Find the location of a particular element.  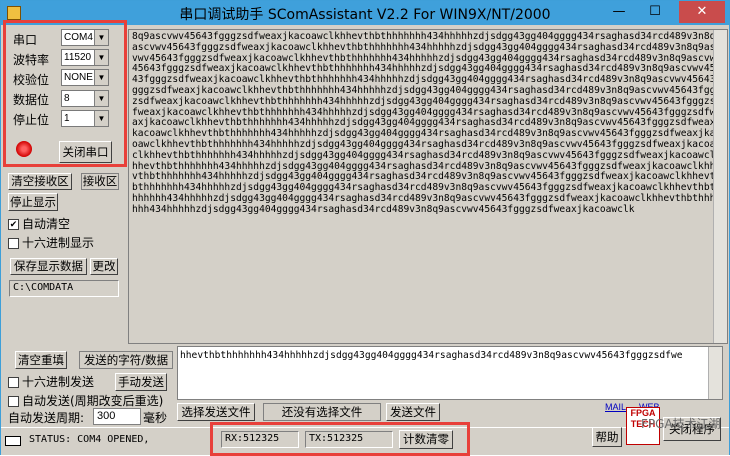

clear-receive-button: 清空接收区 is located at coordinates (40, 181).